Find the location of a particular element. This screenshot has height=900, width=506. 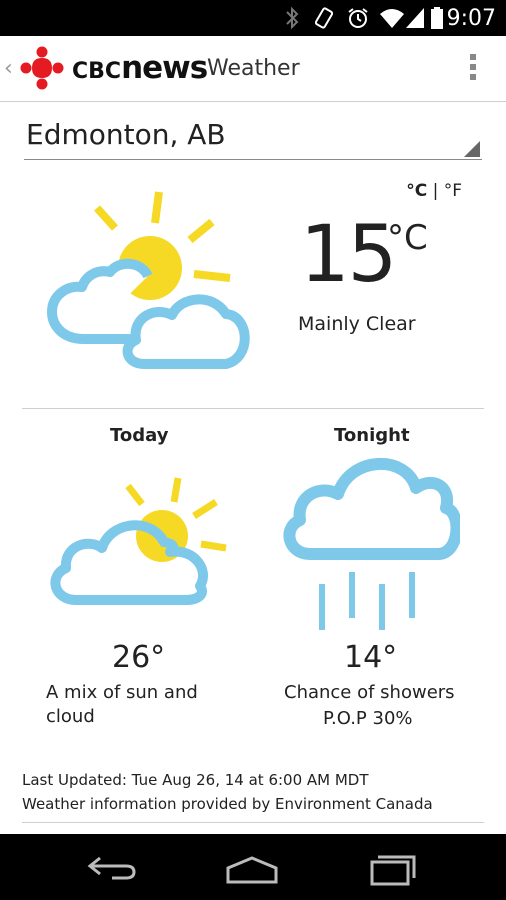

sun-behind-clouds-icon is located at coordinates (148, 280).